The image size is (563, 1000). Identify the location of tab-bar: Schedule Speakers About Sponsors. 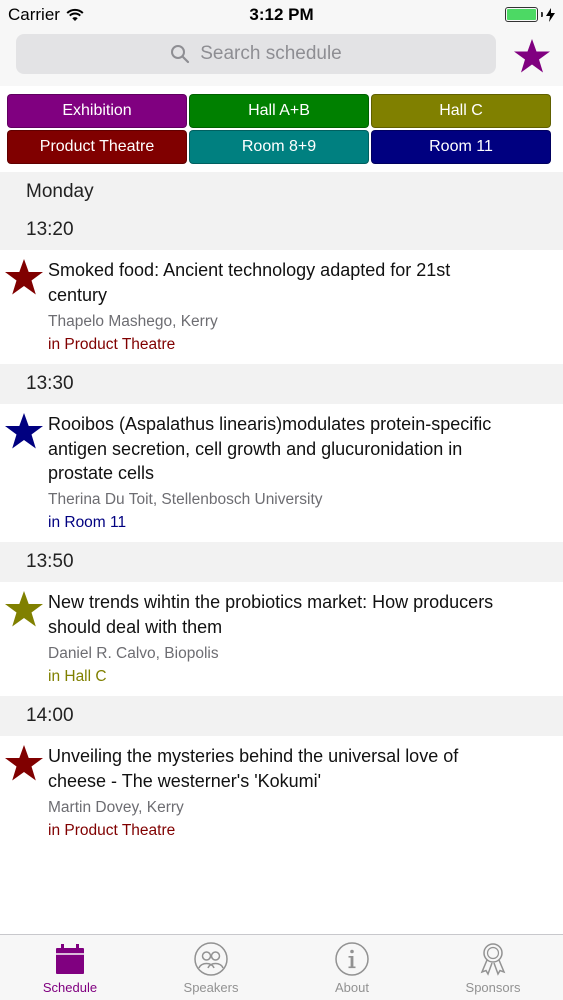
(281, 967).